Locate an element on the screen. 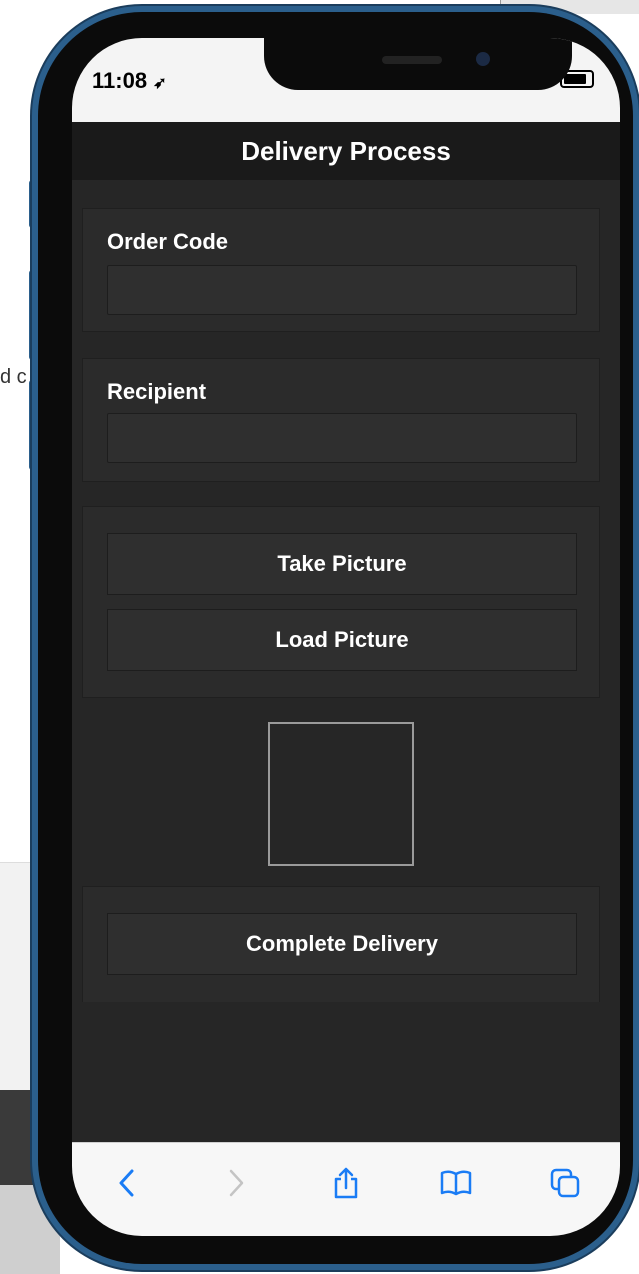 This screenshot has width=639, height=1274. status-time-text: 11:08 is located at coordinates (120, 80).